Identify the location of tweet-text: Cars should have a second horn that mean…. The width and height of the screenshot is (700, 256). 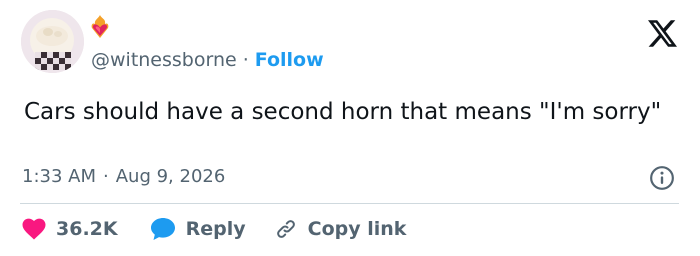
(343, 112).